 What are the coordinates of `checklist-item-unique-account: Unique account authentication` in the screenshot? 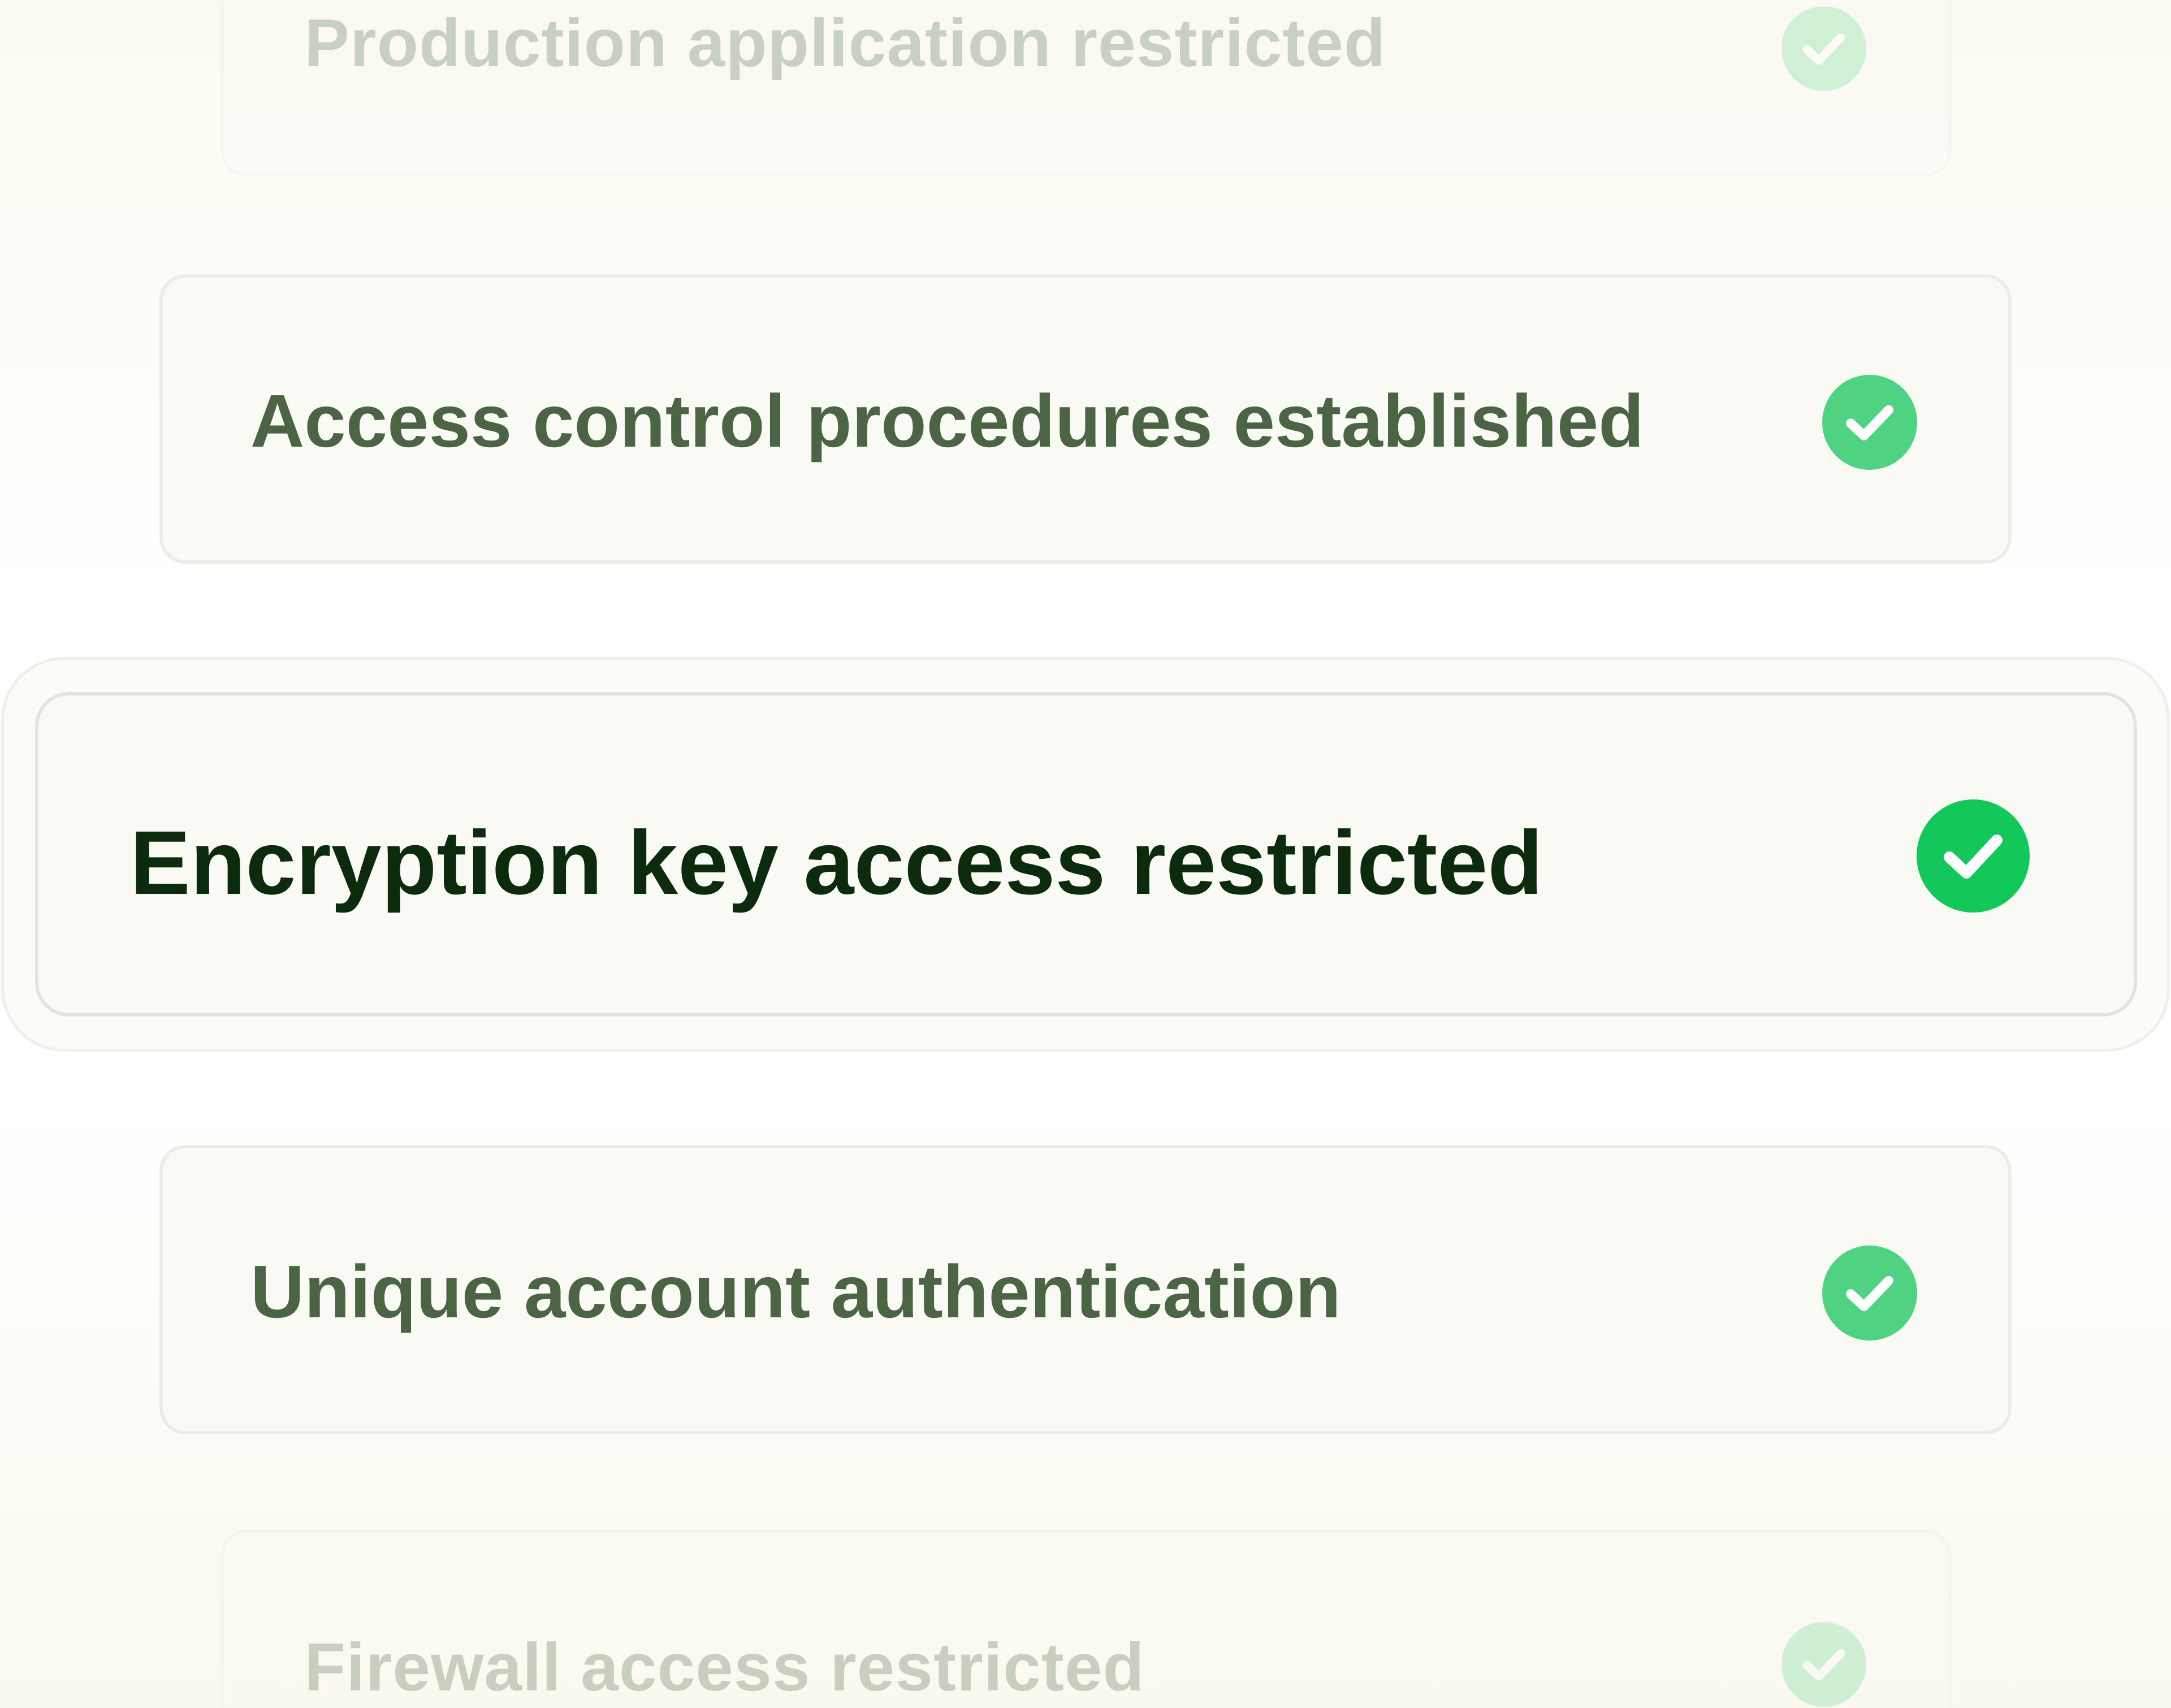 It's located at (1085, 1289).